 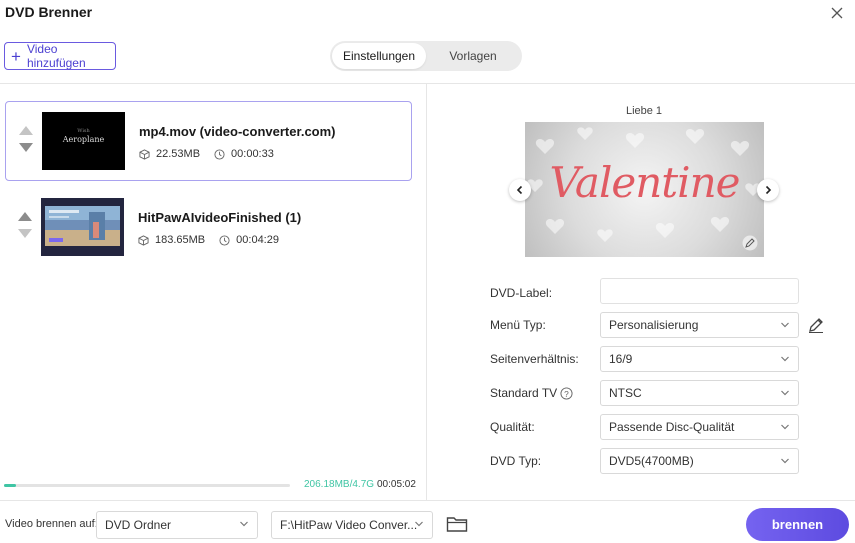 What do you see at coordinates (147, 485) in the screenshot?
I see `storage-progress-bar` at bounding box center [147, 485].